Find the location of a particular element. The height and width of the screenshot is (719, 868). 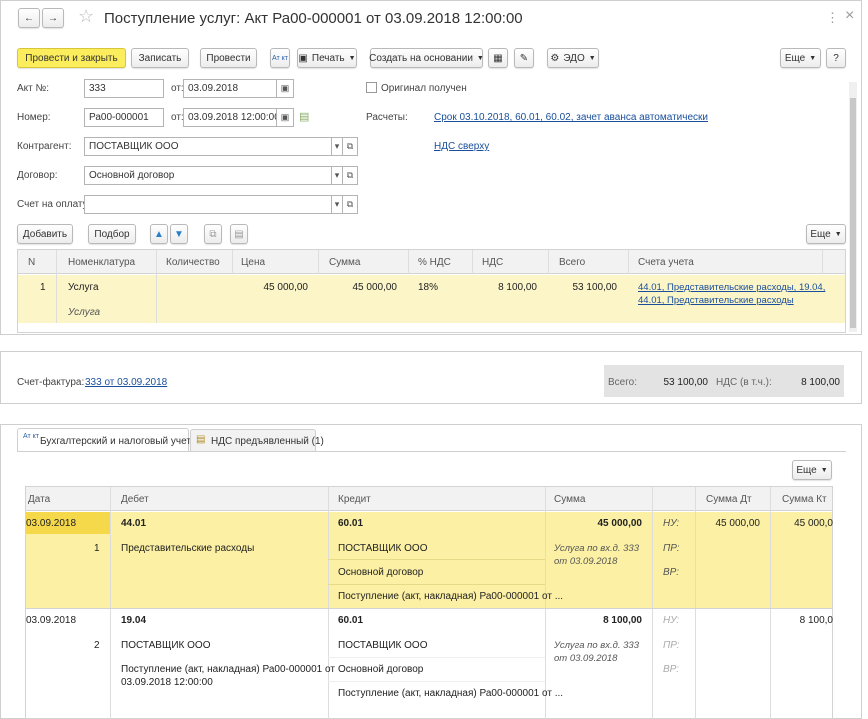

row-divider is located at coordinates (429, 608).